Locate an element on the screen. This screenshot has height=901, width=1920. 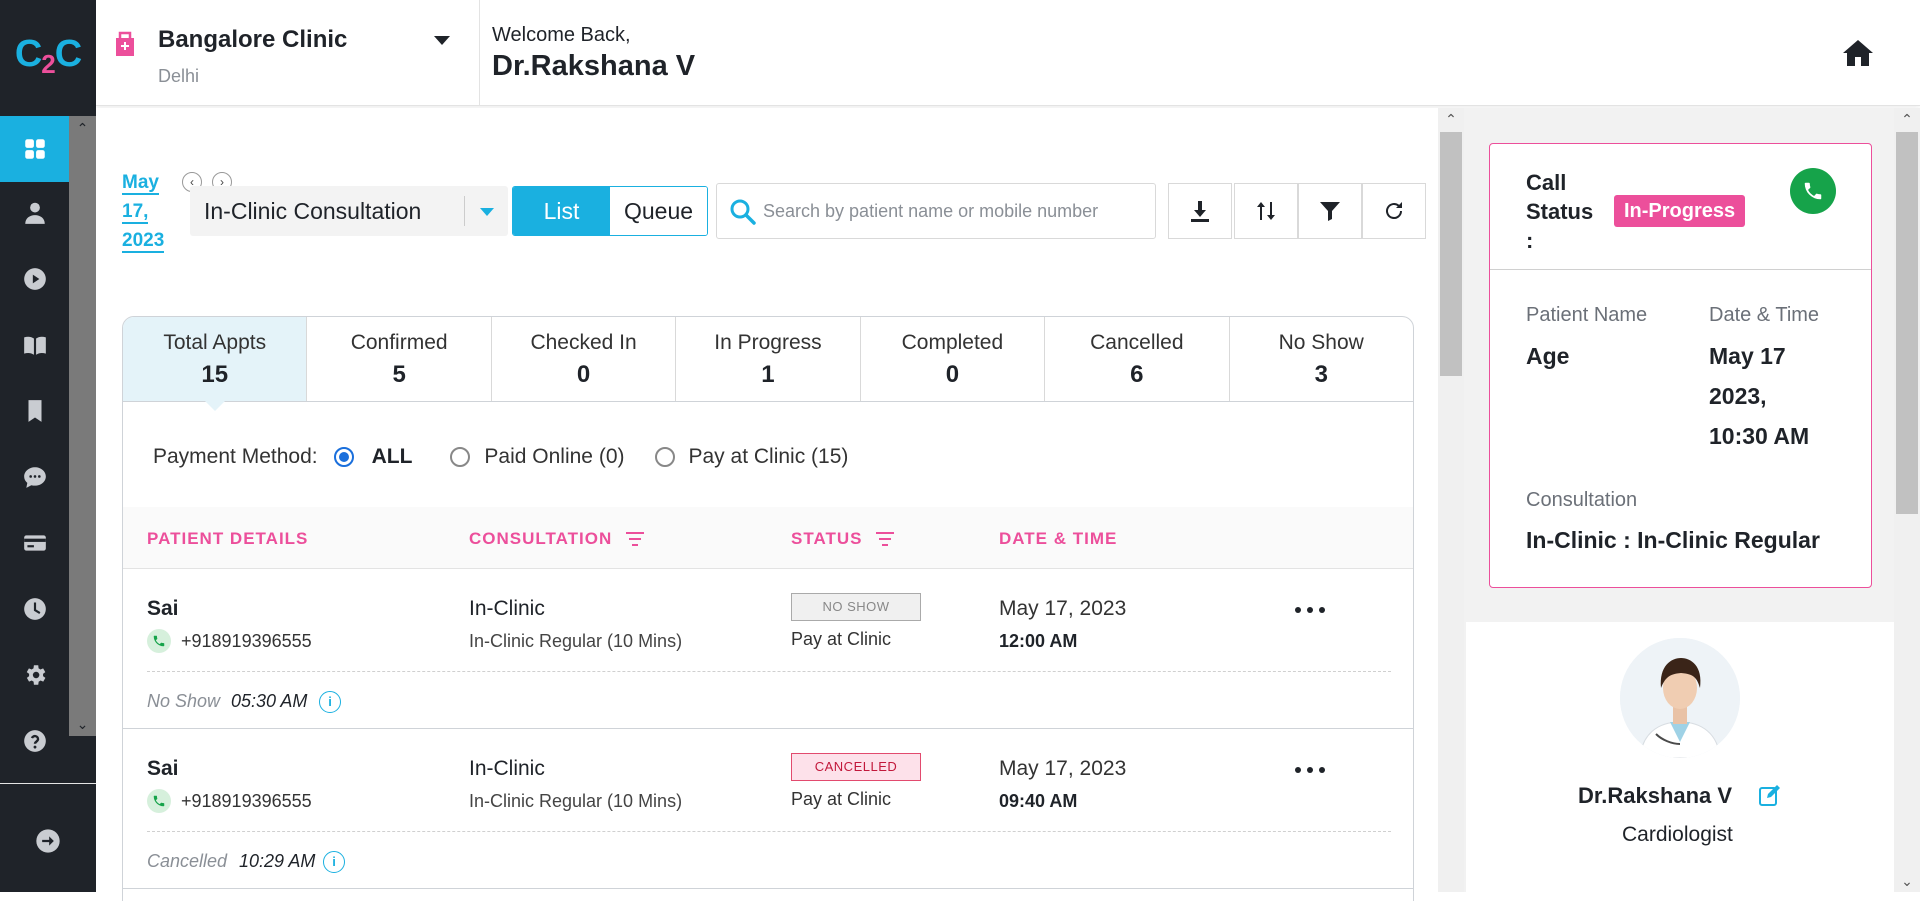
main-scrollbar: ⌃ is located at coordinates (1451, 500).